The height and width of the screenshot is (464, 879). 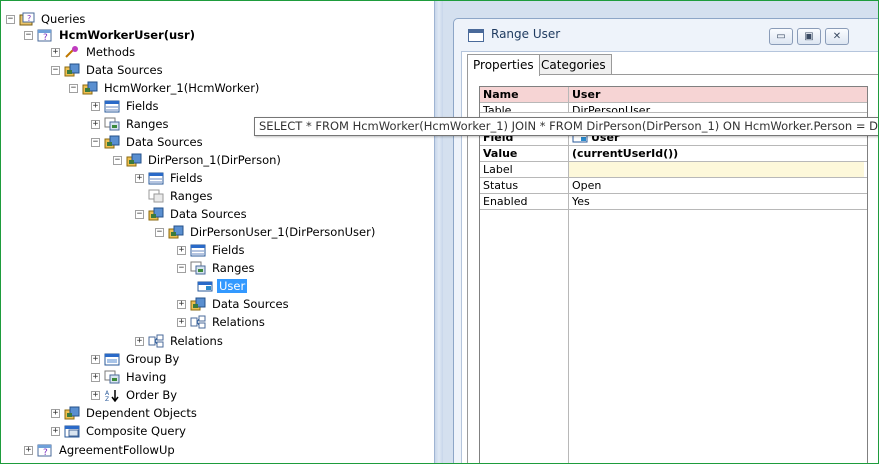 I want to click on pane-splitter, so click(x=438, y=232).